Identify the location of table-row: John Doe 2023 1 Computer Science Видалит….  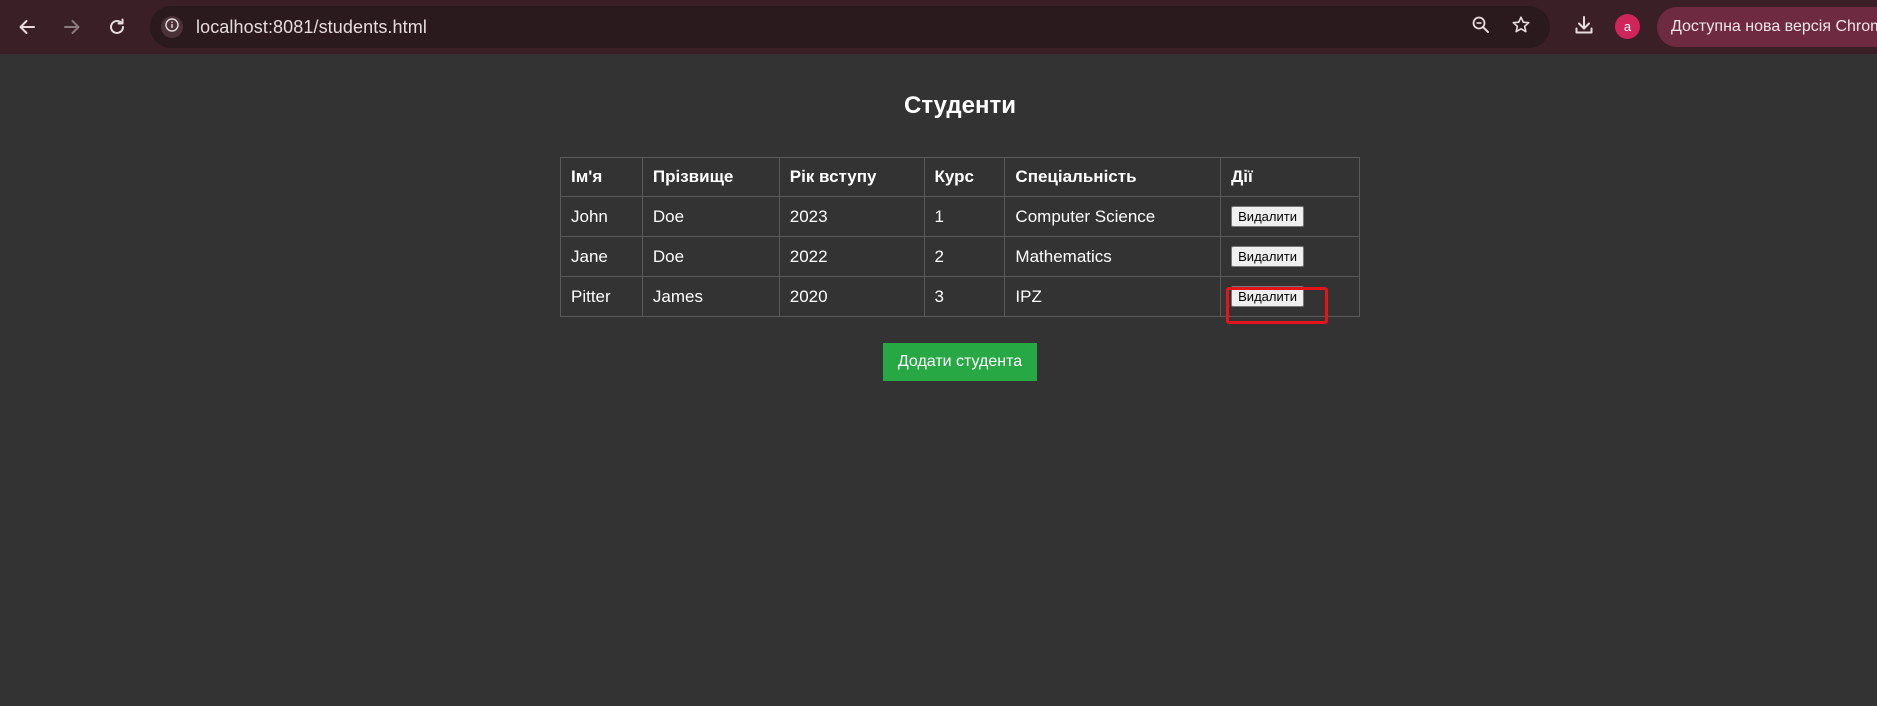
(960, 216).